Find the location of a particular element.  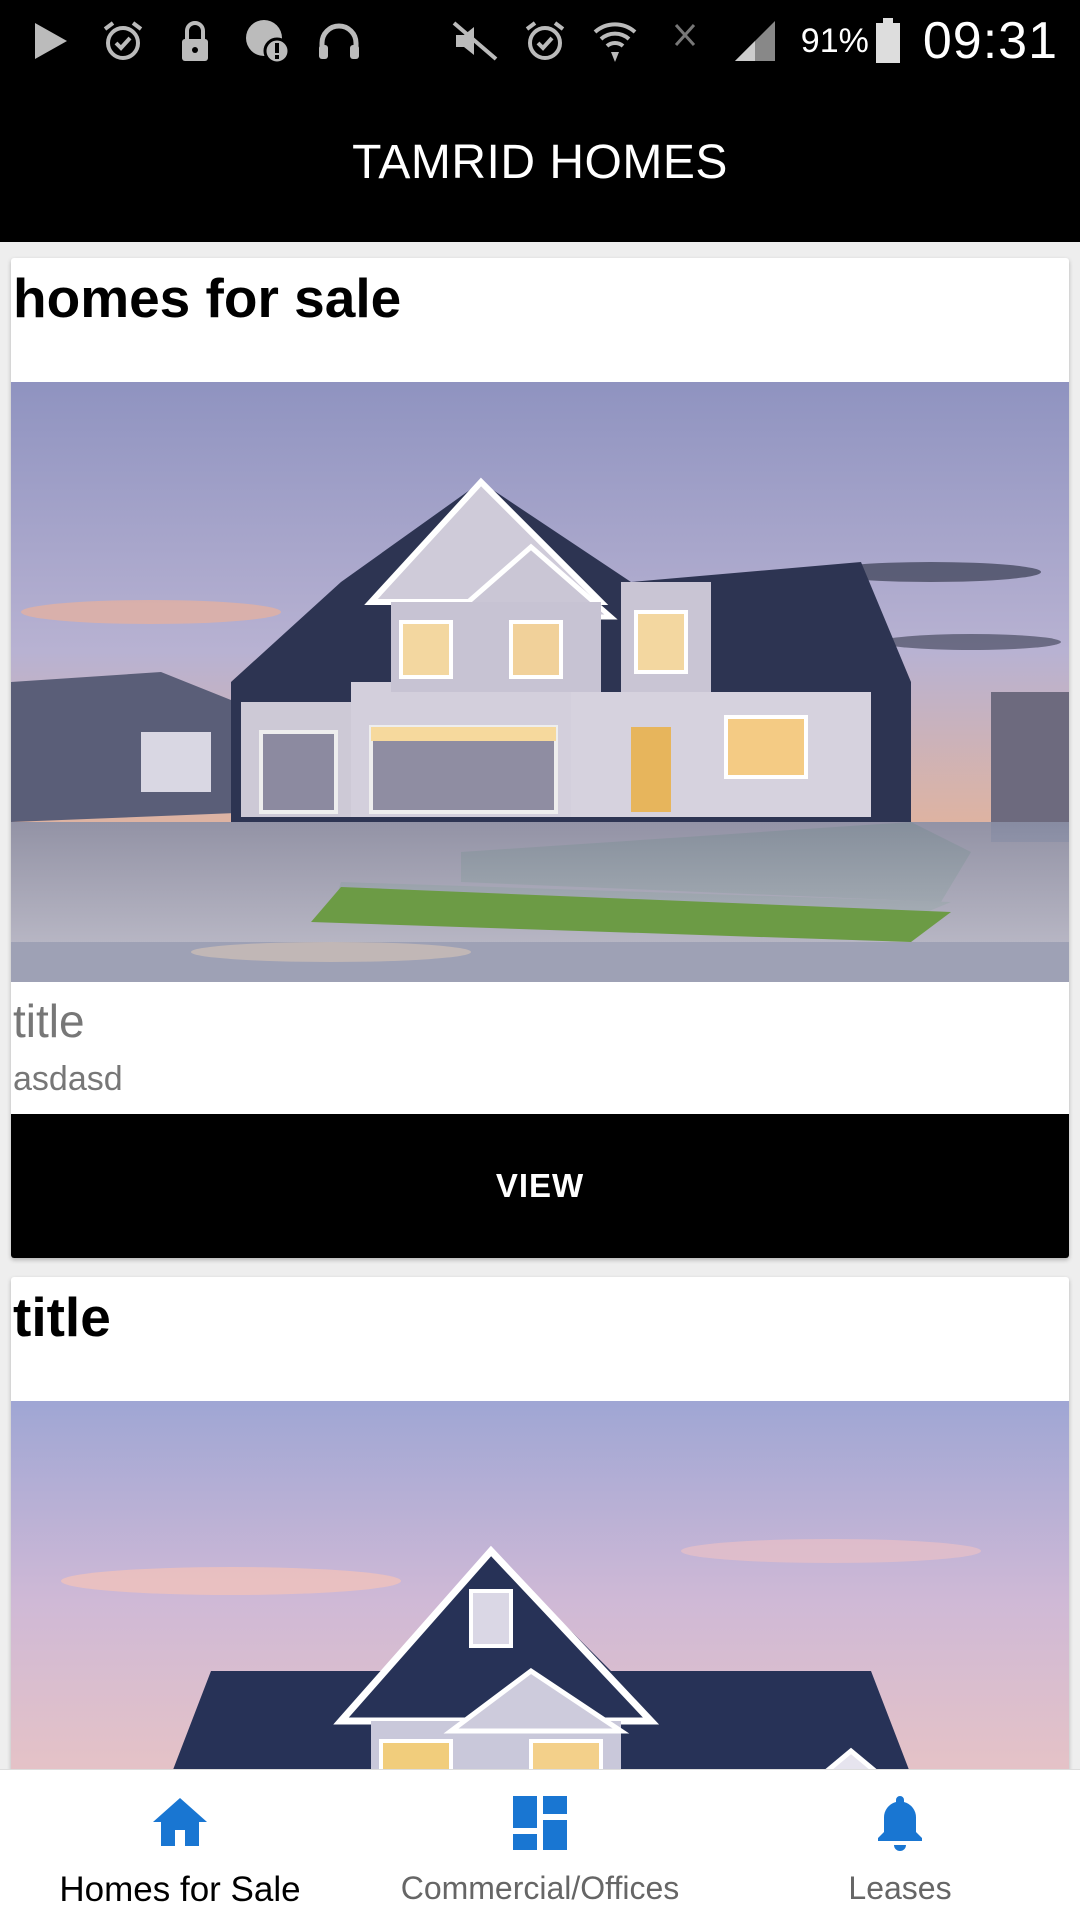

battery-percent: 91% is located at coordinates (834, 40).